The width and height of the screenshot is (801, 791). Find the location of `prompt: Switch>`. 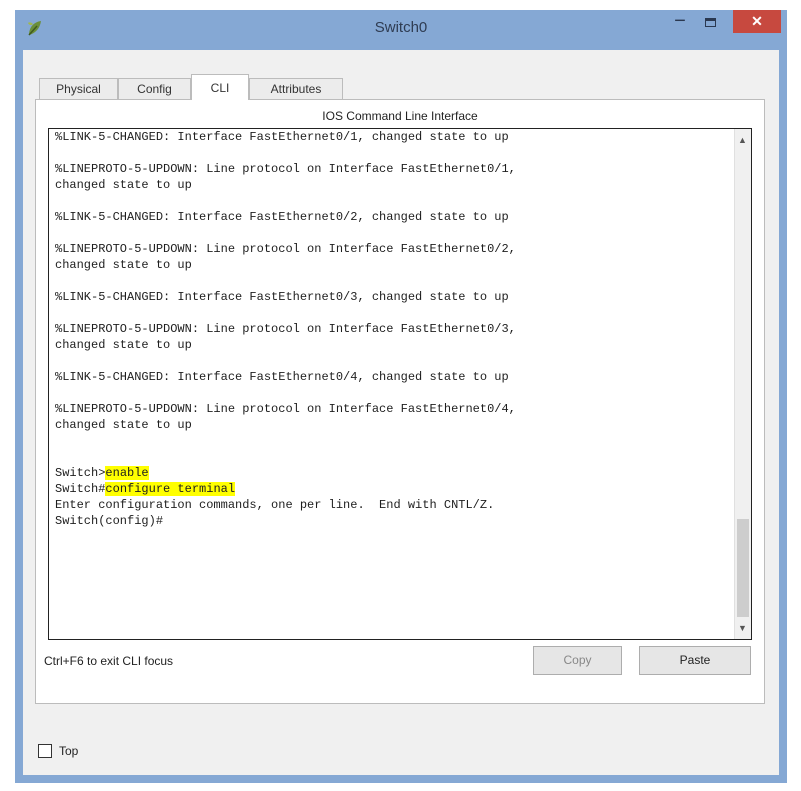

prompt: Switch> is located at coordinates (80, 473).